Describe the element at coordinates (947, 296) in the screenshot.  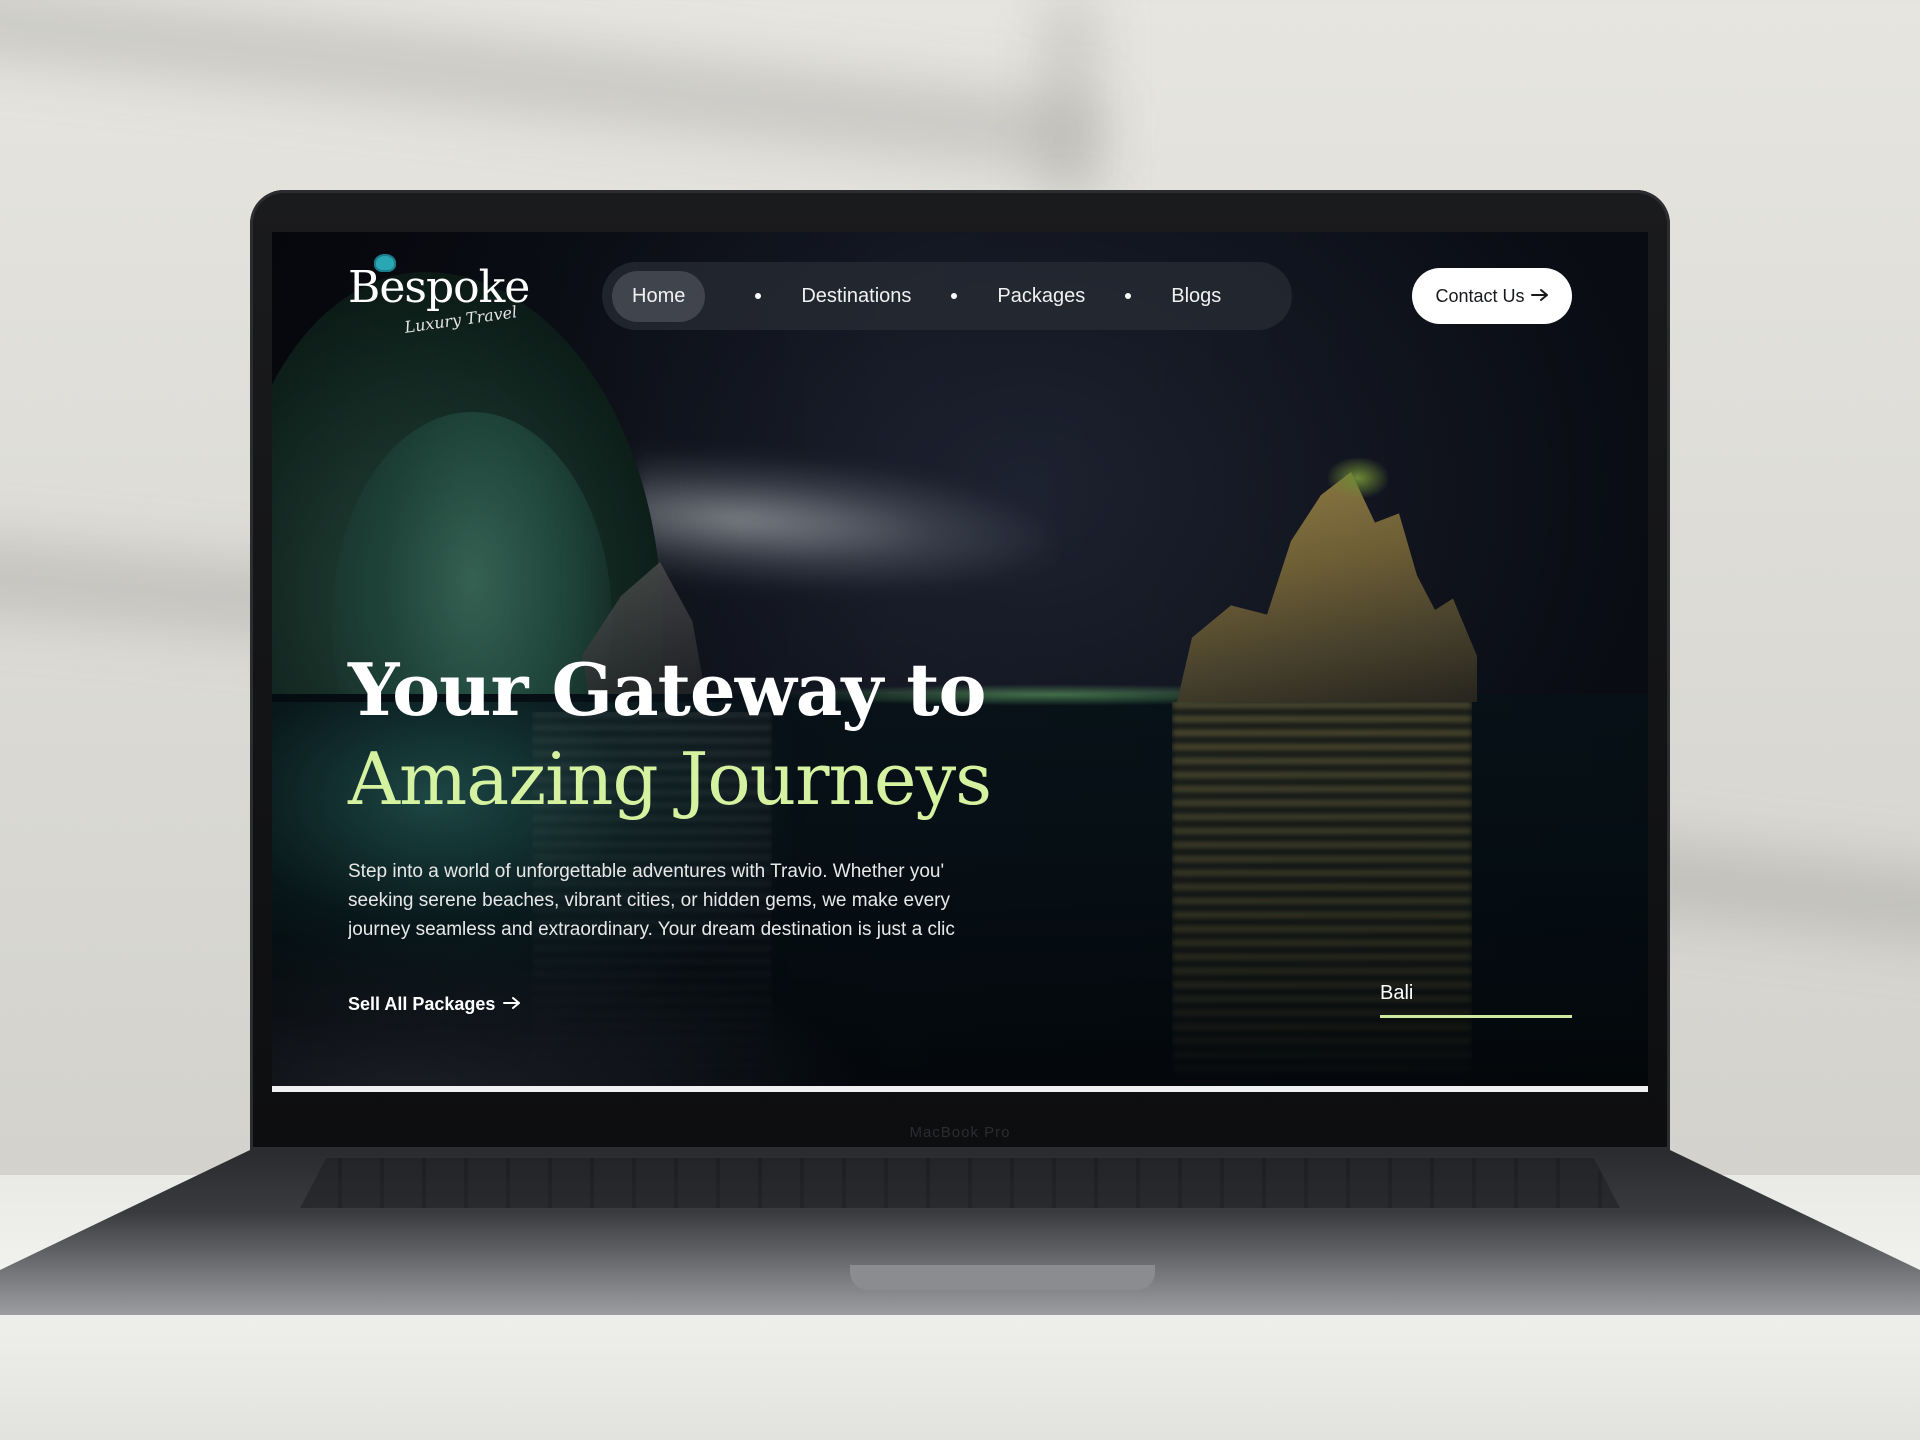
I see `main-nav: Home Destinations Packages Blogs` at that location.